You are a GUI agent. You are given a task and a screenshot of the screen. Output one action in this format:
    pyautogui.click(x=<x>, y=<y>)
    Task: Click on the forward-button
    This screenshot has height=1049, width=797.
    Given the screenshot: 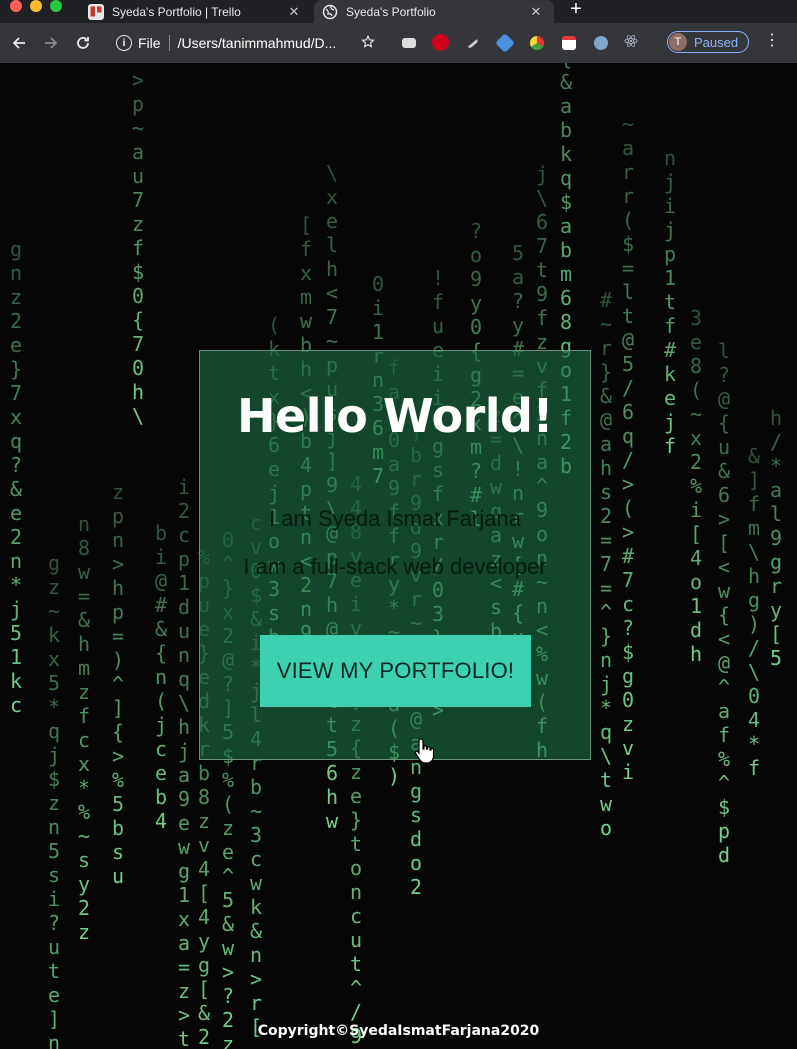 What is the action you would take?
    pyautogui.click(x=51, y=43)
    